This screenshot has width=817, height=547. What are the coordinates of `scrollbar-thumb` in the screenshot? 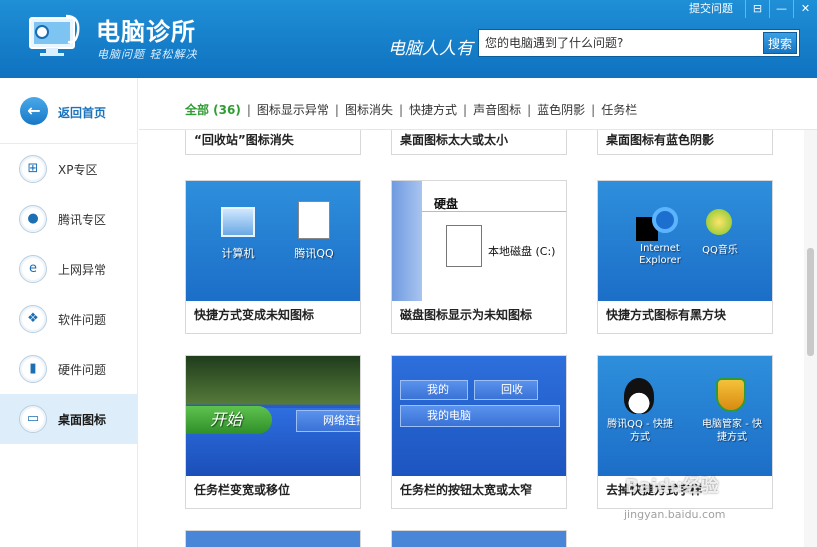 It's located at (810, 302).